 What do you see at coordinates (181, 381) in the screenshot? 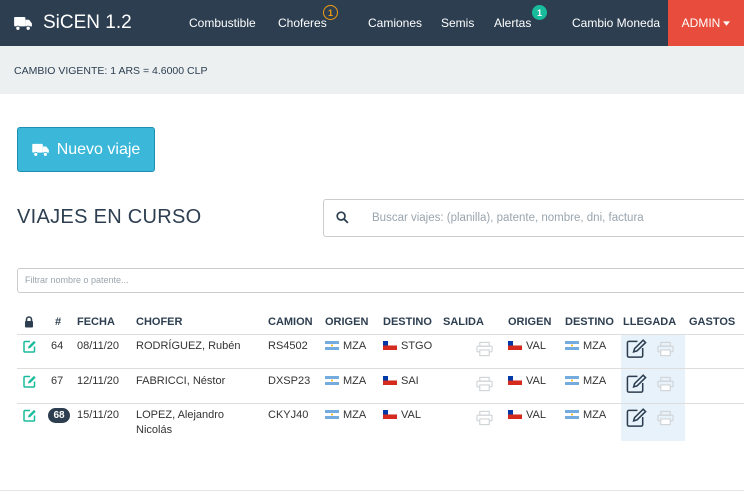
I see `trip-driver: FABRICCI, Néstor` at bounding box center [181, 381].